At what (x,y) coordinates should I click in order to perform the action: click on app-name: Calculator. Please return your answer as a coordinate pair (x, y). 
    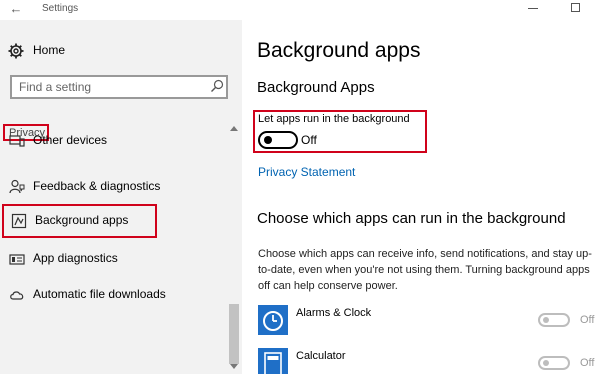
    Looking at the image, I should click on (321, 356).